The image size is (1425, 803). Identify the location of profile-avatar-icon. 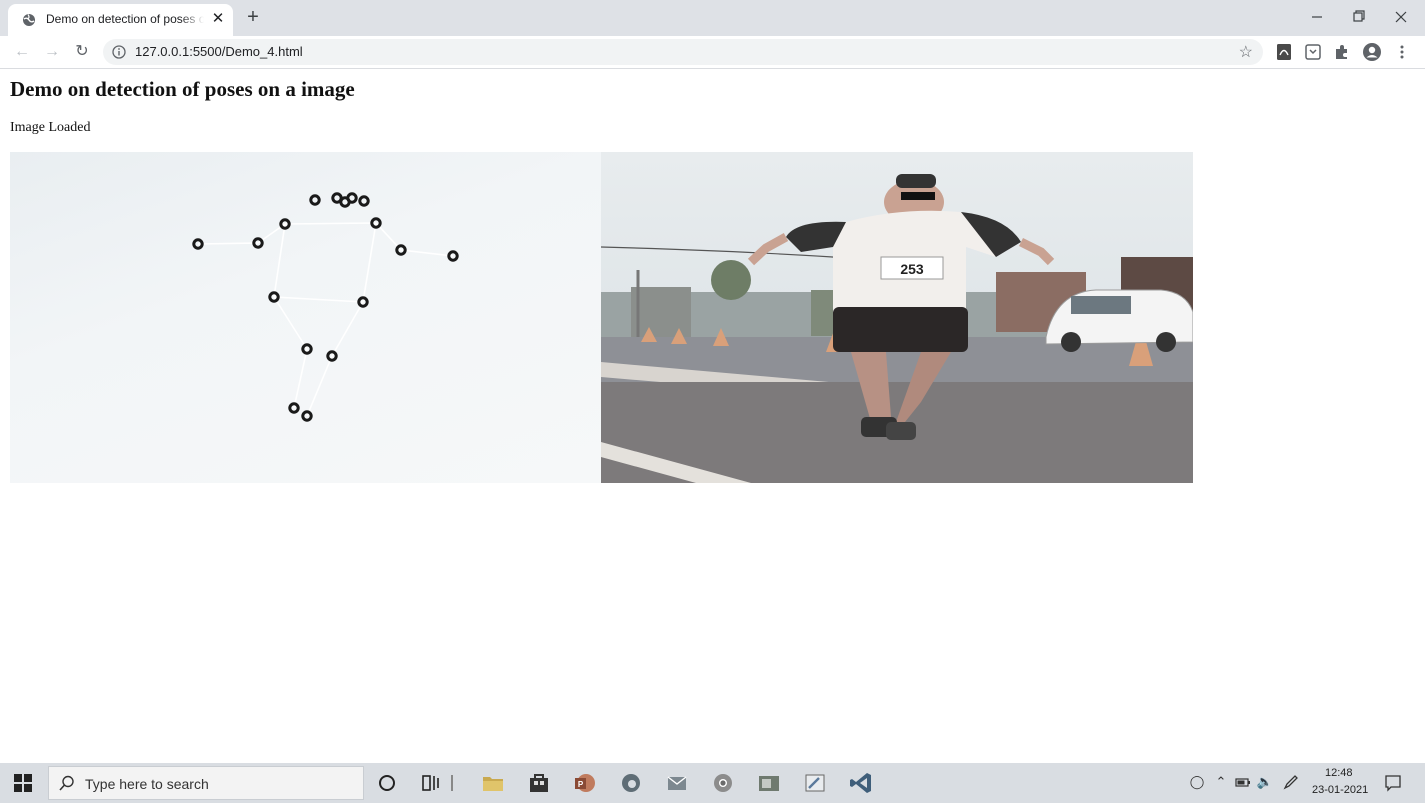
(1372, 52).